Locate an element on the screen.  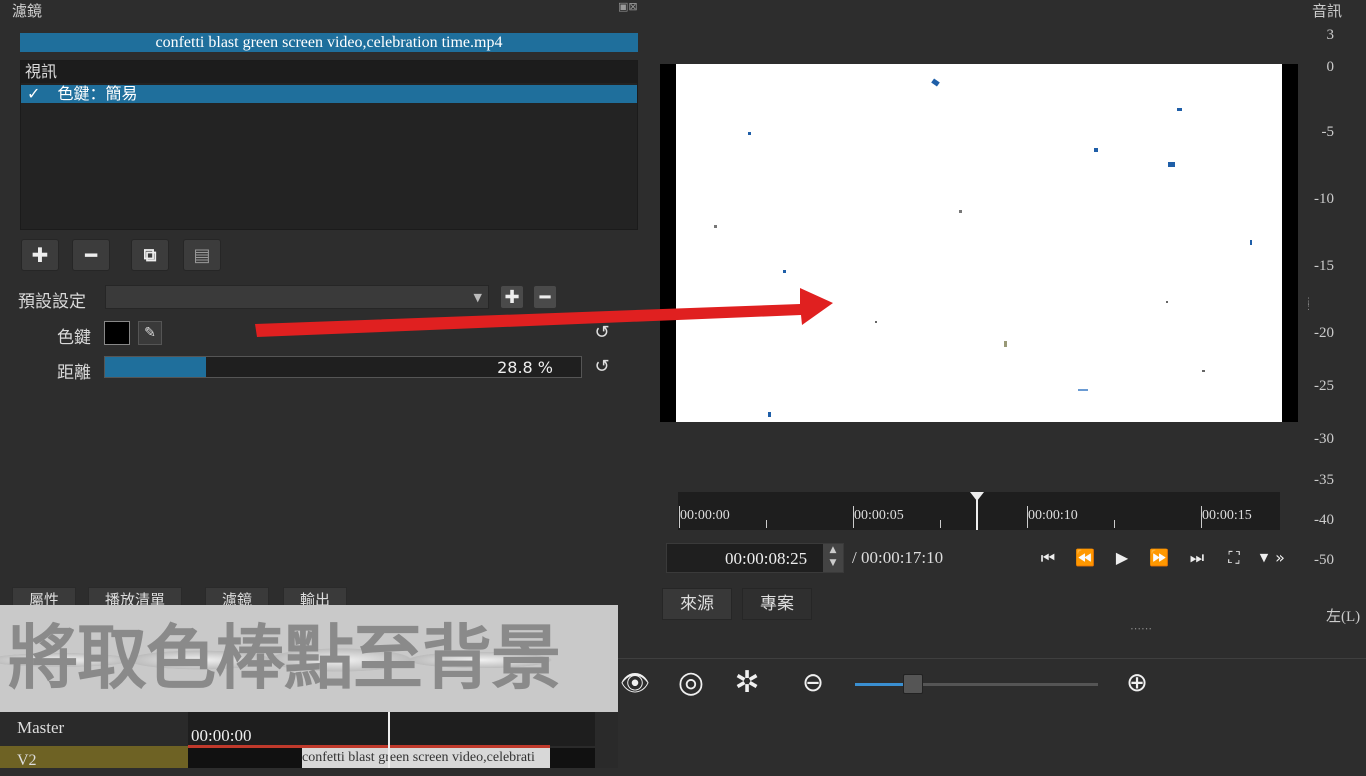
annotation-arrow-icon is located at coordinates (544, 312).